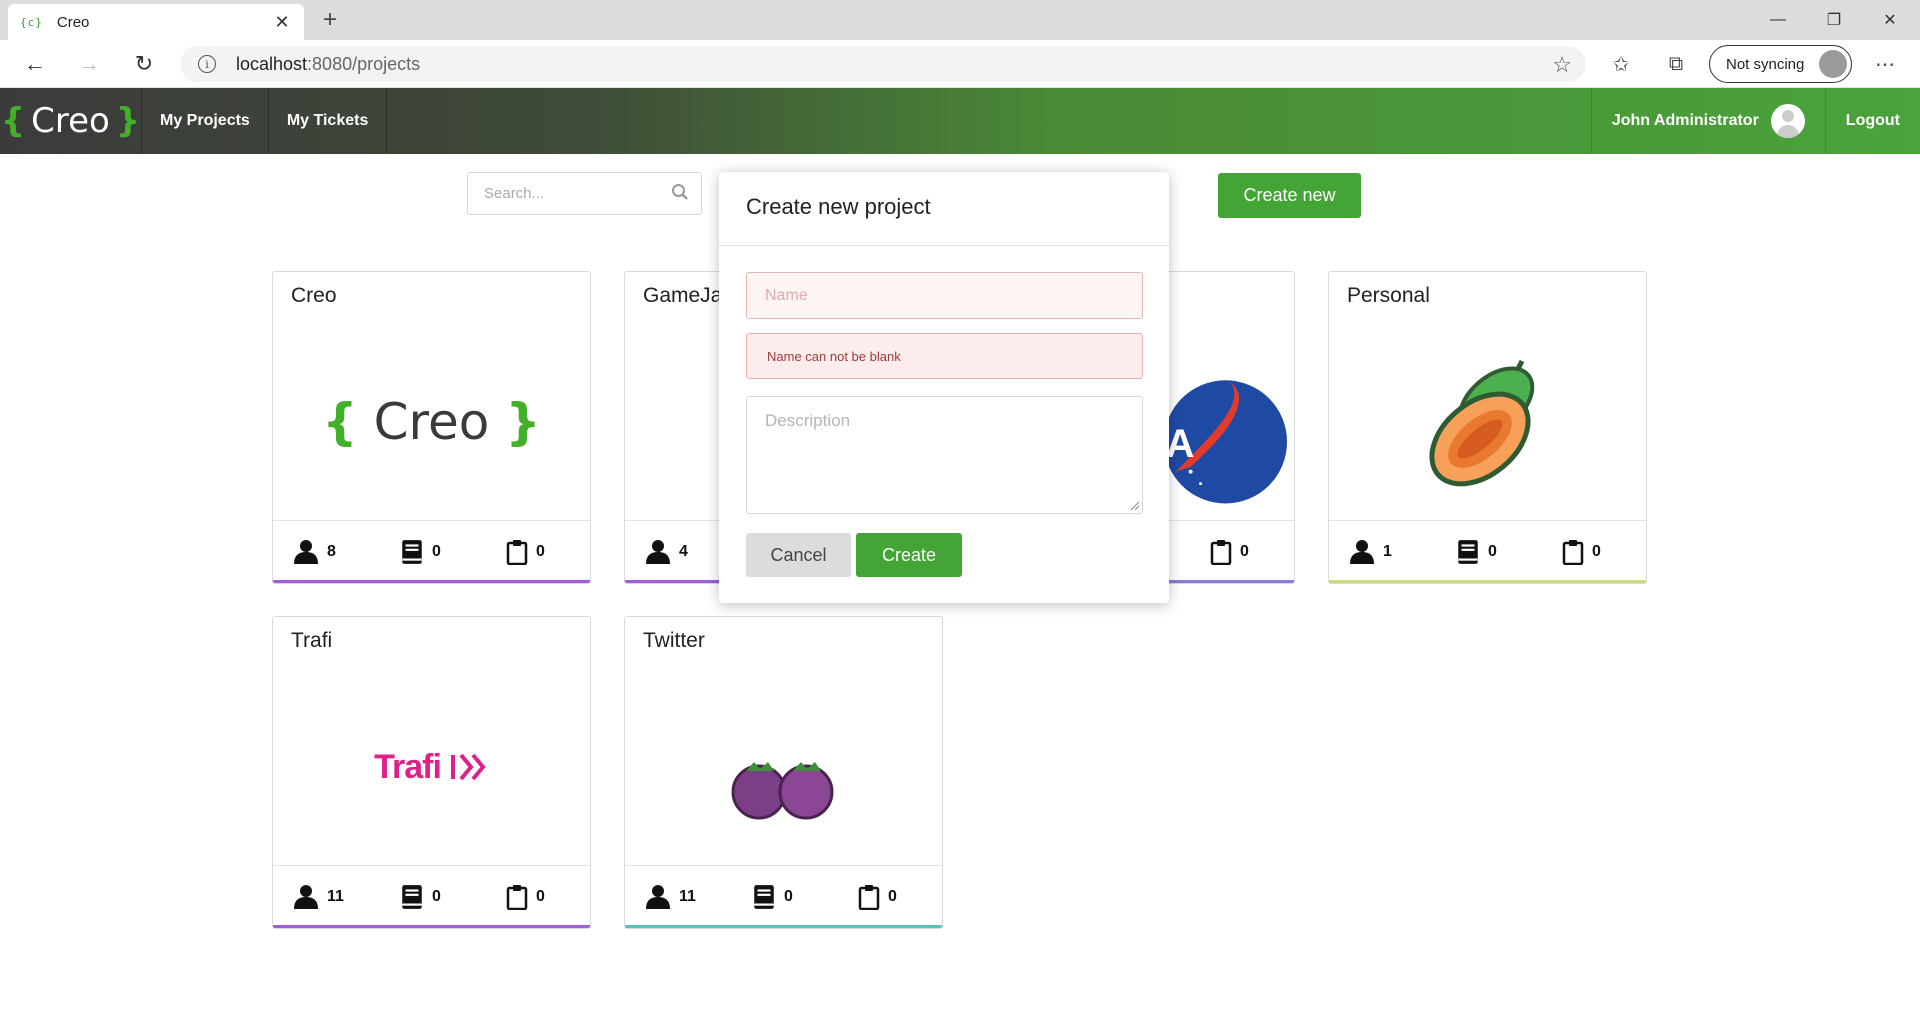 This screenshot has height=1027, width=1920. What do you see at coordinates (1134, 505) in the screenshot?
I see `resize-handle-icon` at bounding box center [1134, 505].